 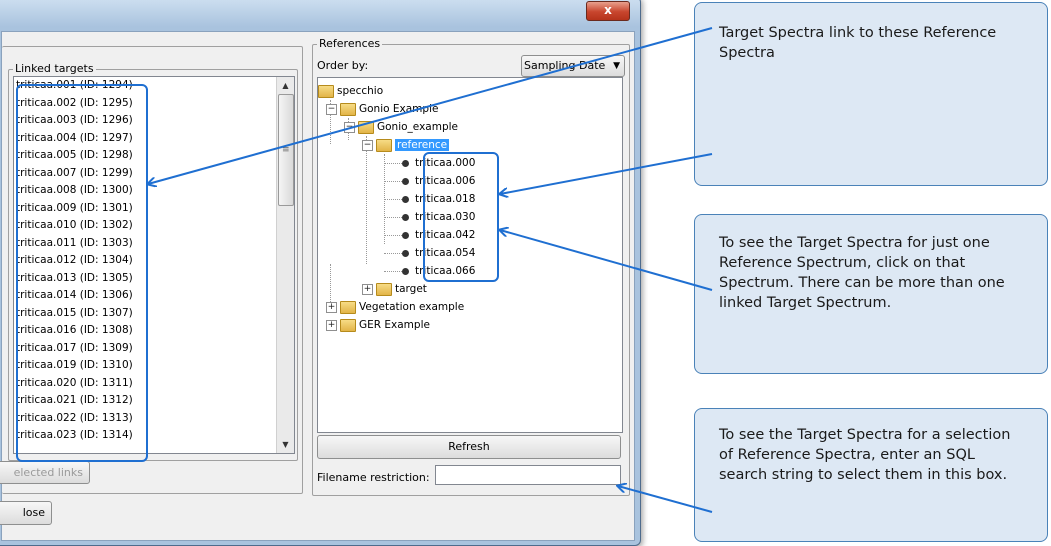 What do you see at coordinates (665, 499) in the screenshot?
I see `arrow-to-filename-box` at bounding box center [665, 499].